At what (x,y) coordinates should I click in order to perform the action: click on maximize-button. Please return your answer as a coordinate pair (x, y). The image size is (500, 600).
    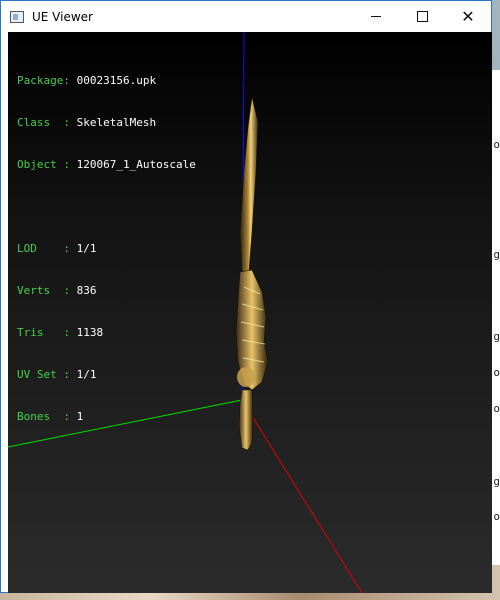
    Looking at the image, I should click on (422, 16).